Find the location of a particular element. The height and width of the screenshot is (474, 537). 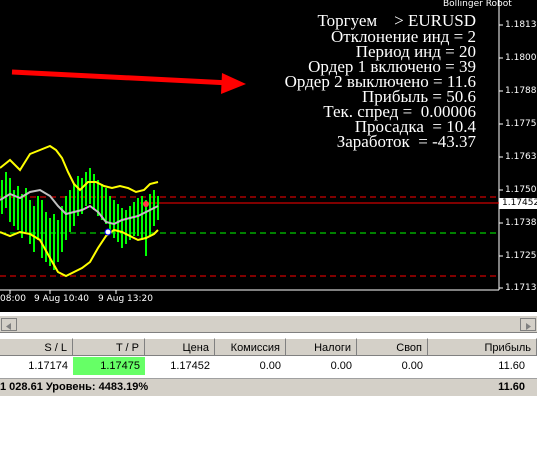

cell-taxes: 0.00 is located at coordinates (341, 366).